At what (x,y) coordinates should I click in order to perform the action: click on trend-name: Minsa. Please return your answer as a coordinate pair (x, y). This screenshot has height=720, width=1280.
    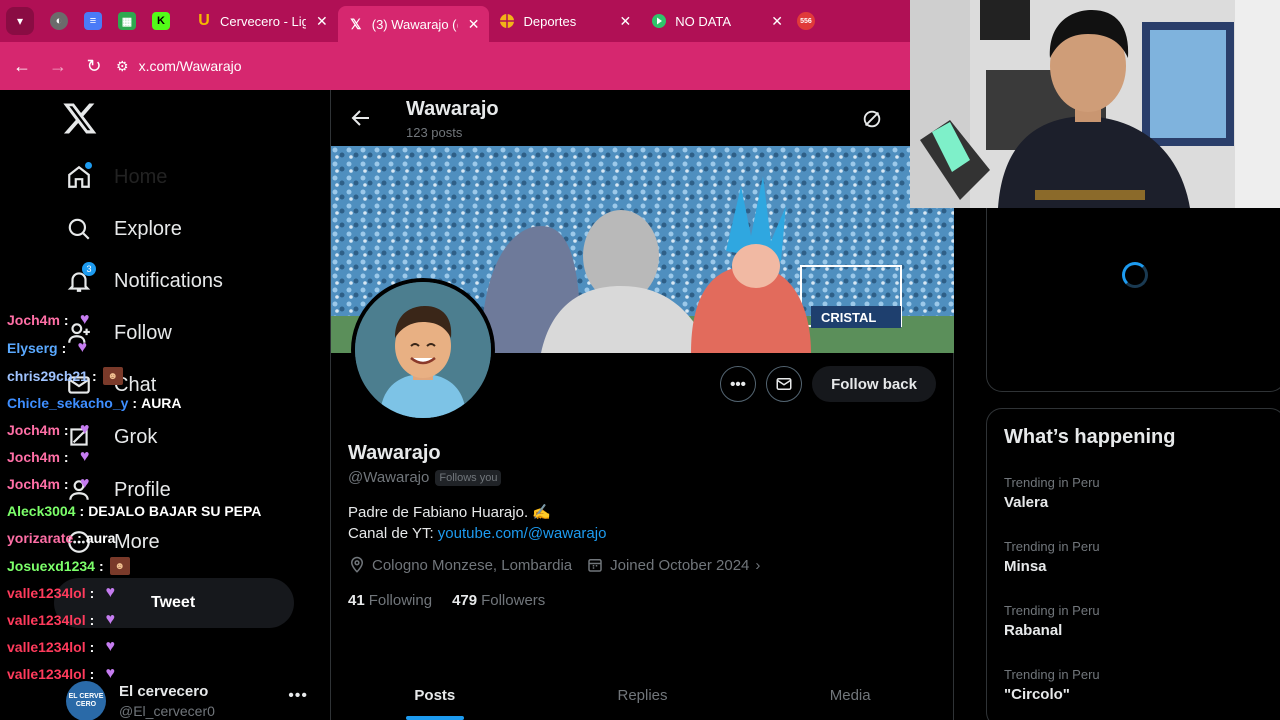
    Looking at the image, I should click on (1025, 566).